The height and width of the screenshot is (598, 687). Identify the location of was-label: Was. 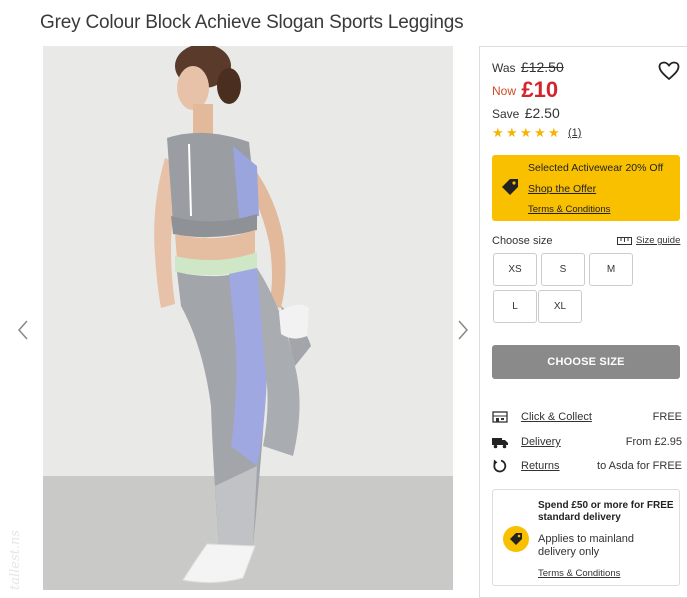
(504, 68).